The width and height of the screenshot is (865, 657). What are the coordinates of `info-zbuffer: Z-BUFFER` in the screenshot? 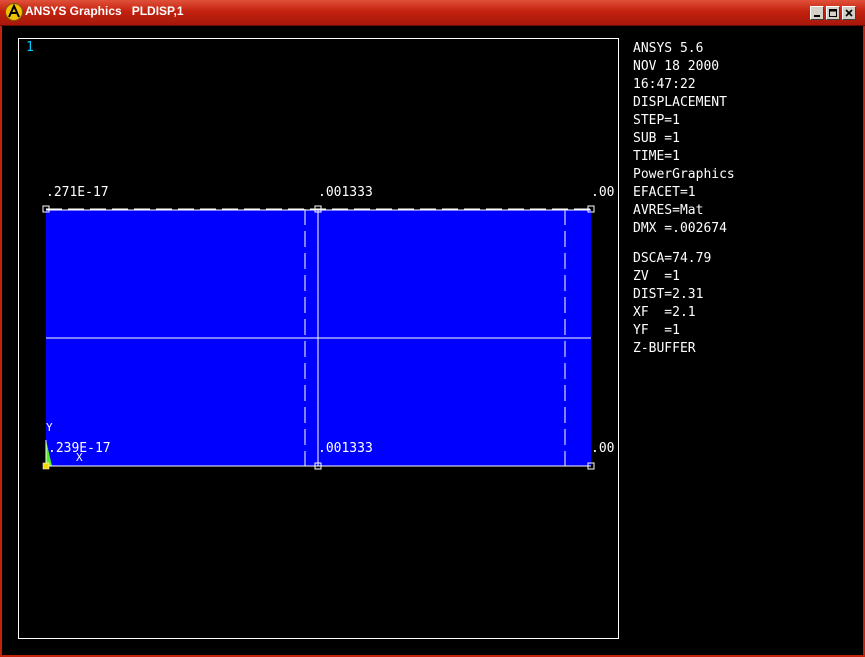 It's located at (664, 348).